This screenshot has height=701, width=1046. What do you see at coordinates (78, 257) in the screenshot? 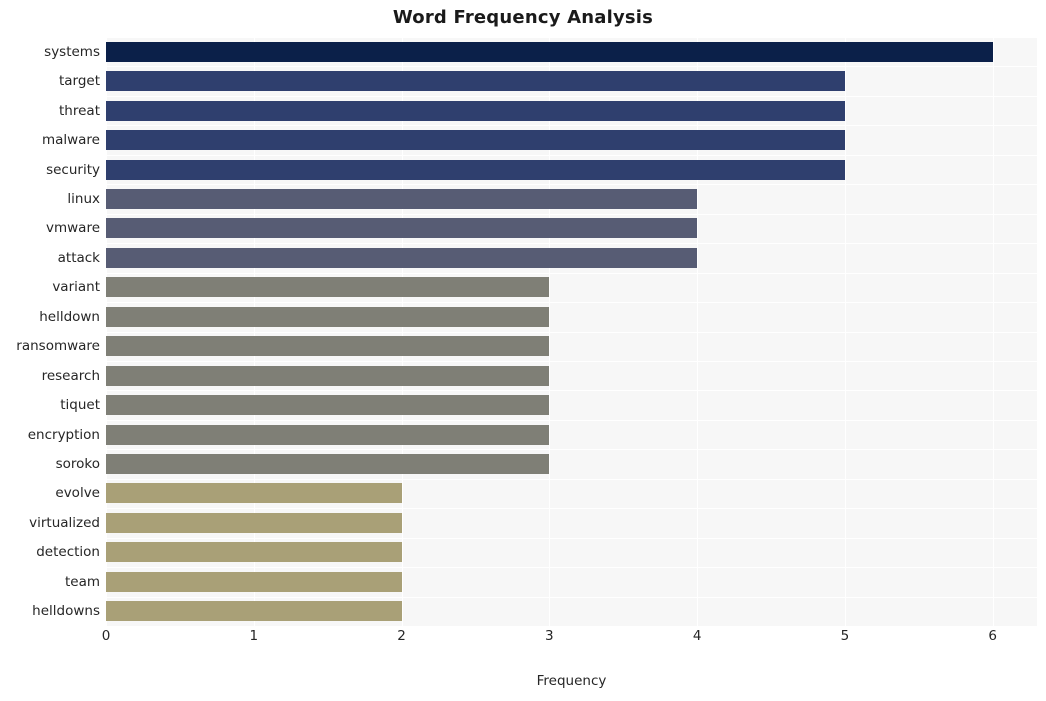
I see `y-axis-label: attack` at bounding box center [78, 257].